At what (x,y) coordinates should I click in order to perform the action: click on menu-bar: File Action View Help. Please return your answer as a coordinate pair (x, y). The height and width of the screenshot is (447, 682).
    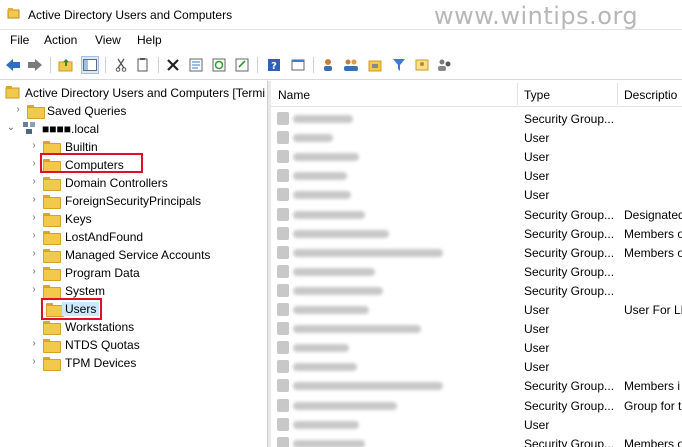
    Looking at the image, I should click on (341, 40).